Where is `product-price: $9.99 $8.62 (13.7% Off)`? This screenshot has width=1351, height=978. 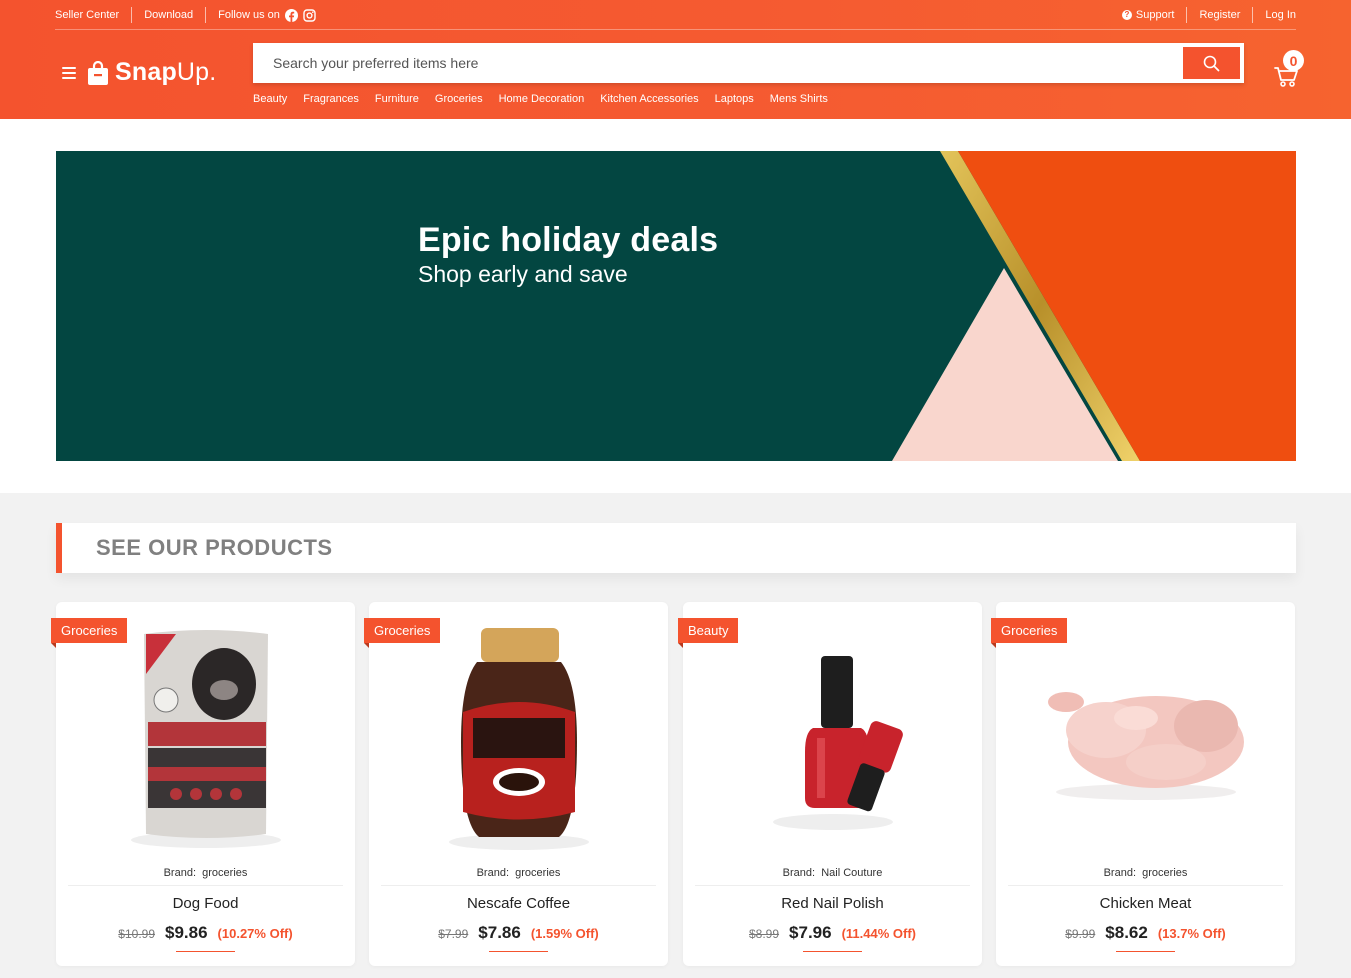
product-price: $9.99 $8.62 (13.7% Off) is located at coordinates (1145, 933).